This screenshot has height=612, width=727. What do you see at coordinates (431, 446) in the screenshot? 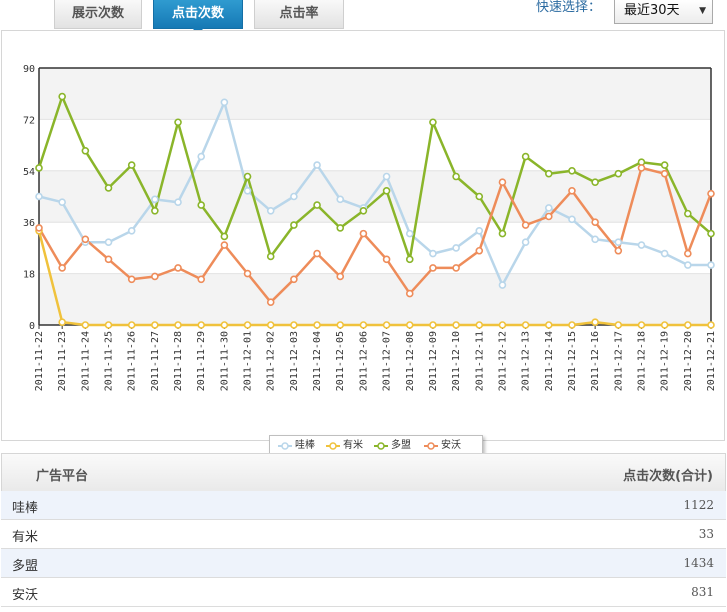
I see `legend-marker-icon` at bounding box center [431, 446].